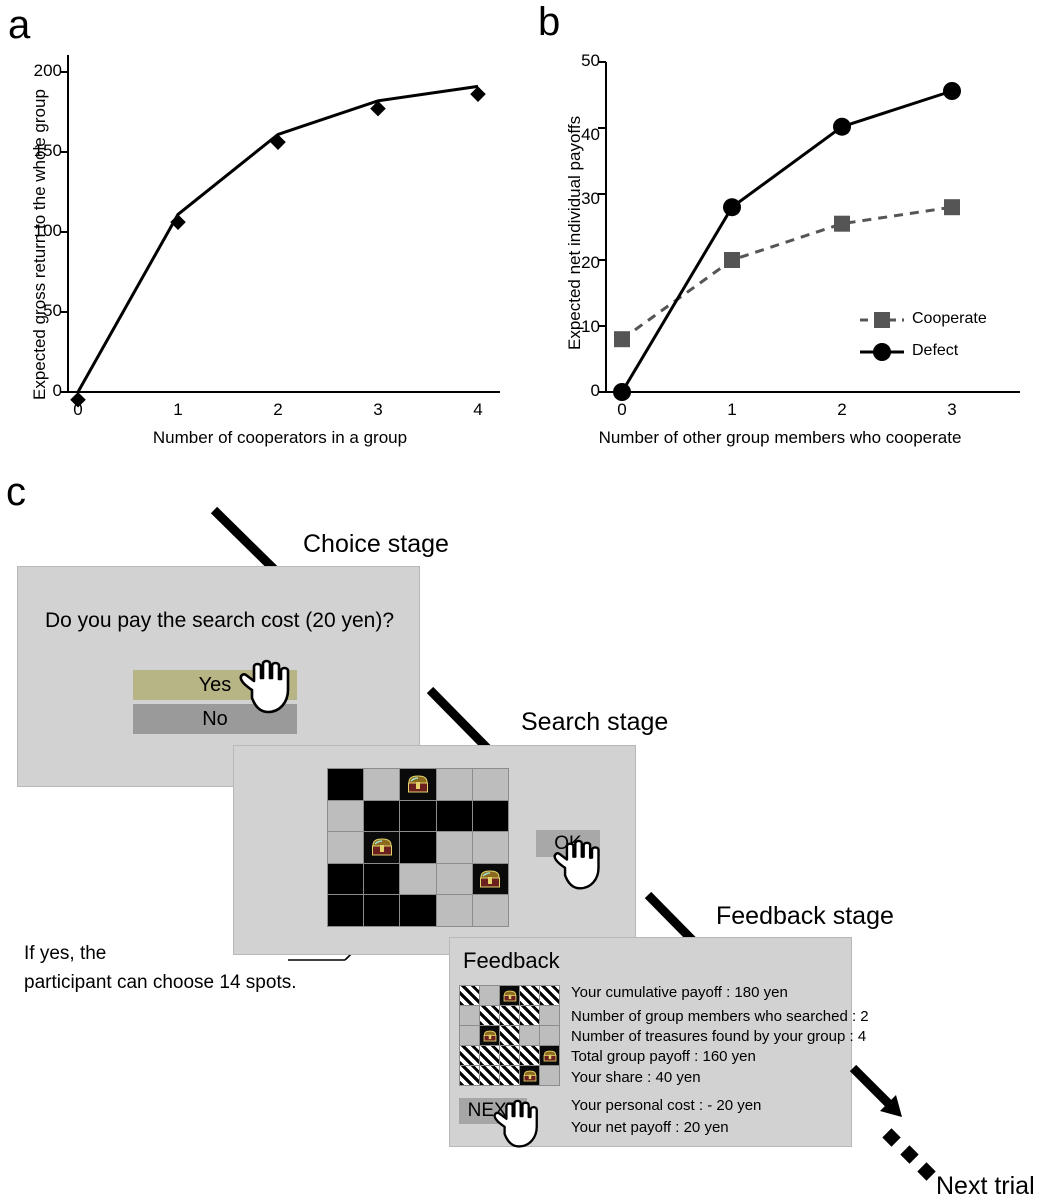 Image resolution: width=1037 pixels, height=1201 pixels. What do you see at coordinates (454, 784) in the screenshot?
I see `search-cell-r1c4` at bounding box center [454, 784].